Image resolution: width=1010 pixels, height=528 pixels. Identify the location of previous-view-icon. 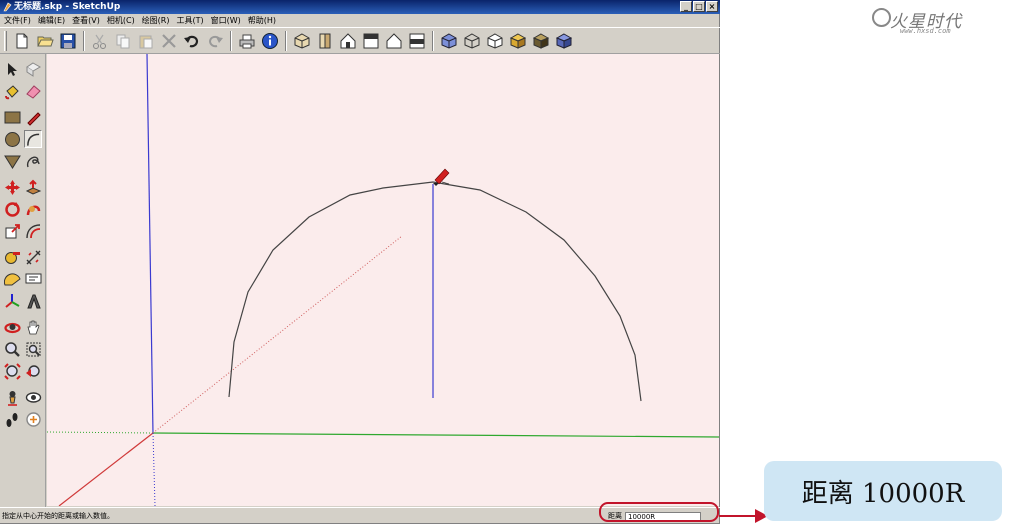
(33, 371).